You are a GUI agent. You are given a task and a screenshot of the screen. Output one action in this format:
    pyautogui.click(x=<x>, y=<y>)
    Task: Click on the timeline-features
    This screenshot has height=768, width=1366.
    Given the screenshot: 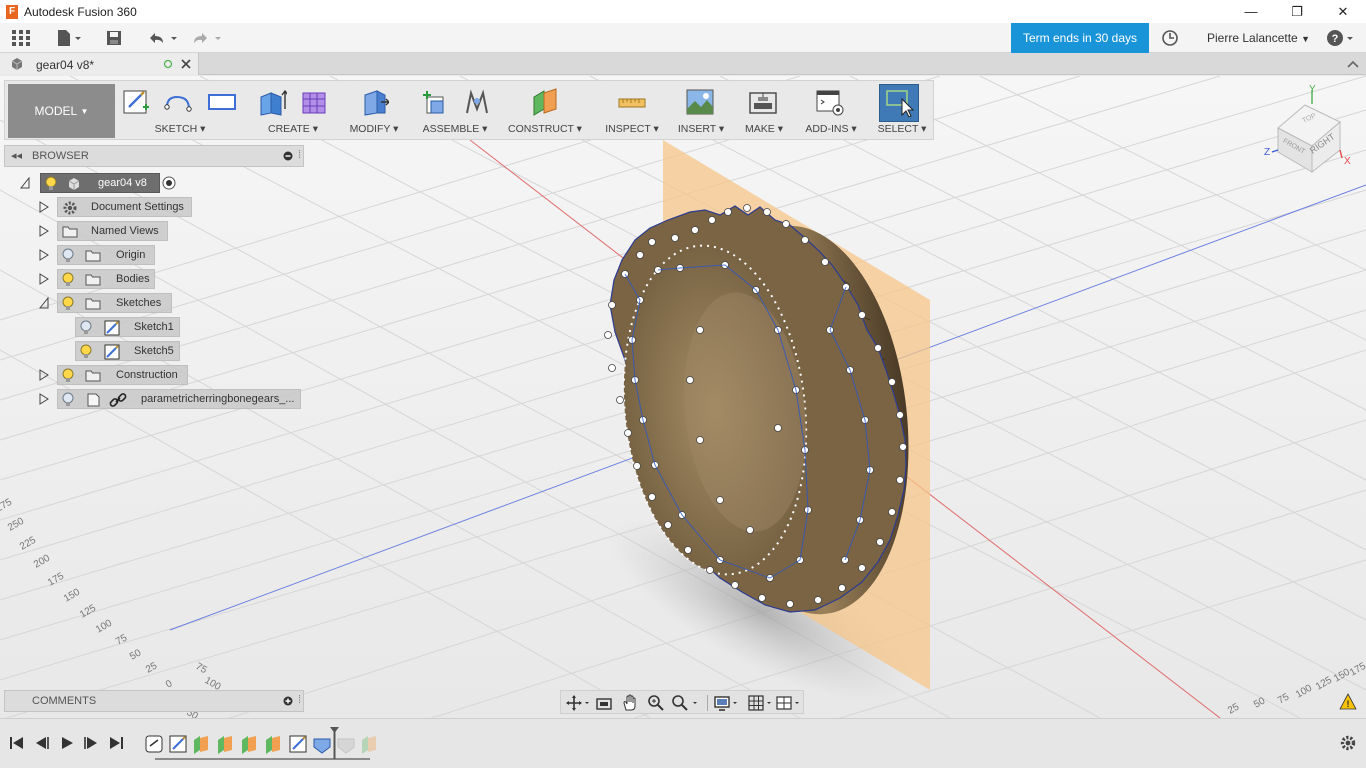 What is the action you would take?
    pyautogui.click(x=260, y=744)
    